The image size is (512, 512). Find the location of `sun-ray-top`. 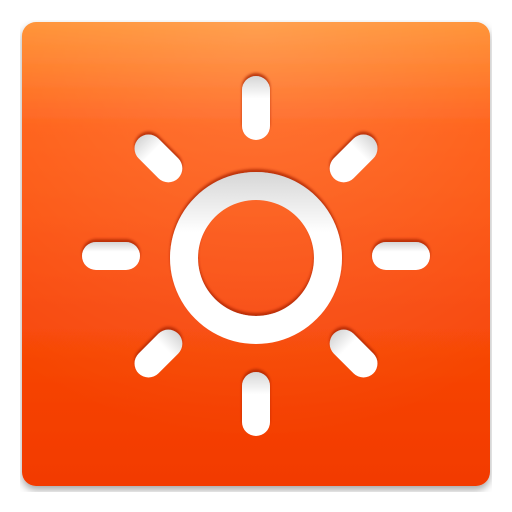

sun-ray-top is located at coordinates (256, 108).